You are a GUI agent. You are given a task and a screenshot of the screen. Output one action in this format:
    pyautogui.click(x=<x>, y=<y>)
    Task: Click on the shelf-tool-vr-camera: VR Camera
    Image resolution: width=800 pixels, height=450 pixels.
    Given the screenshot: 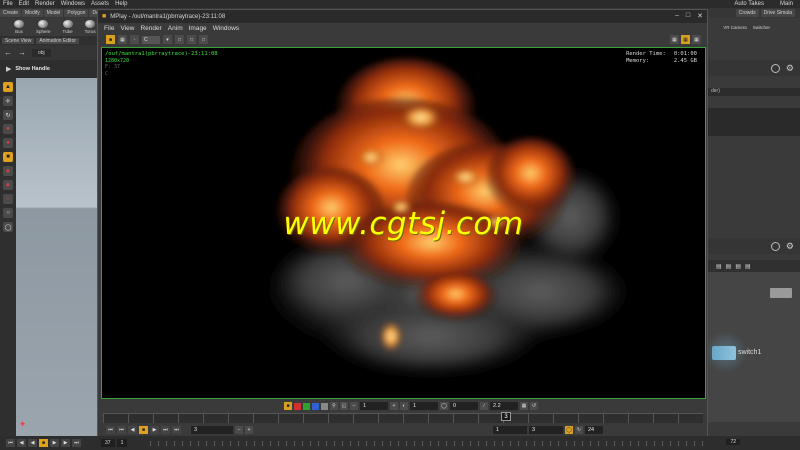 What is the action you would take?
    pyautogui.click(x=735, y=27)
    